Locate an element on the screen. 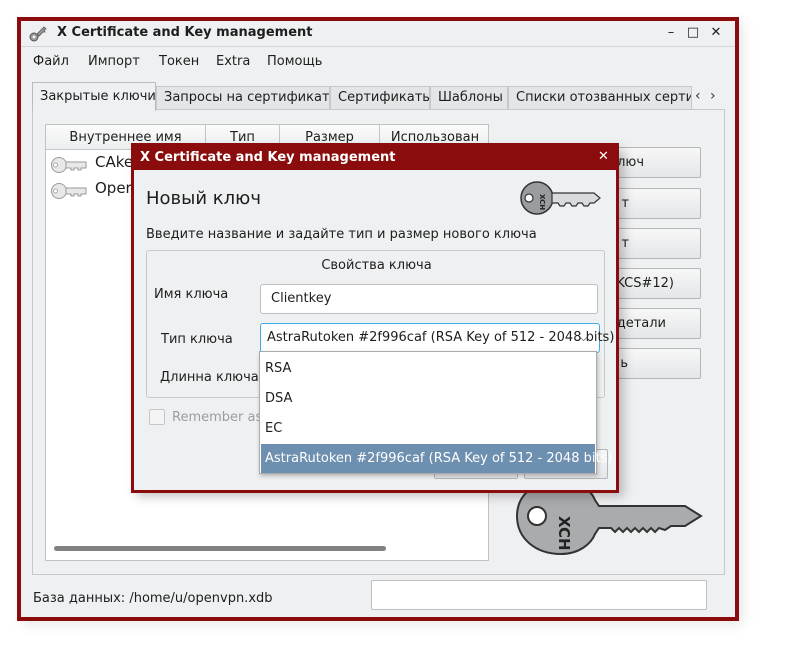 The width and height of the screenshot is (788, 671). tab-certificate-requests: Запросы на сертификаты is located at coordinates (243, 98).